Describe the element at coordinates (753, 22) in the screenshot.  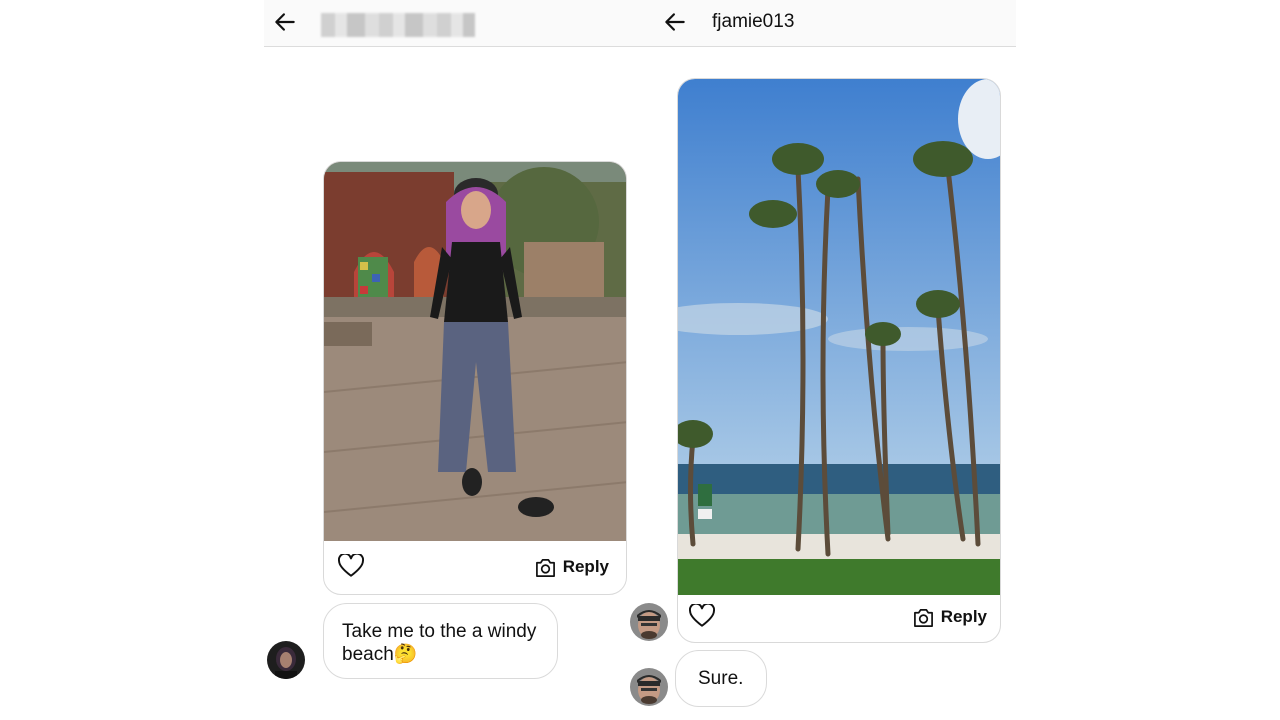
I see `conversation-username: fjamie013` at that location.